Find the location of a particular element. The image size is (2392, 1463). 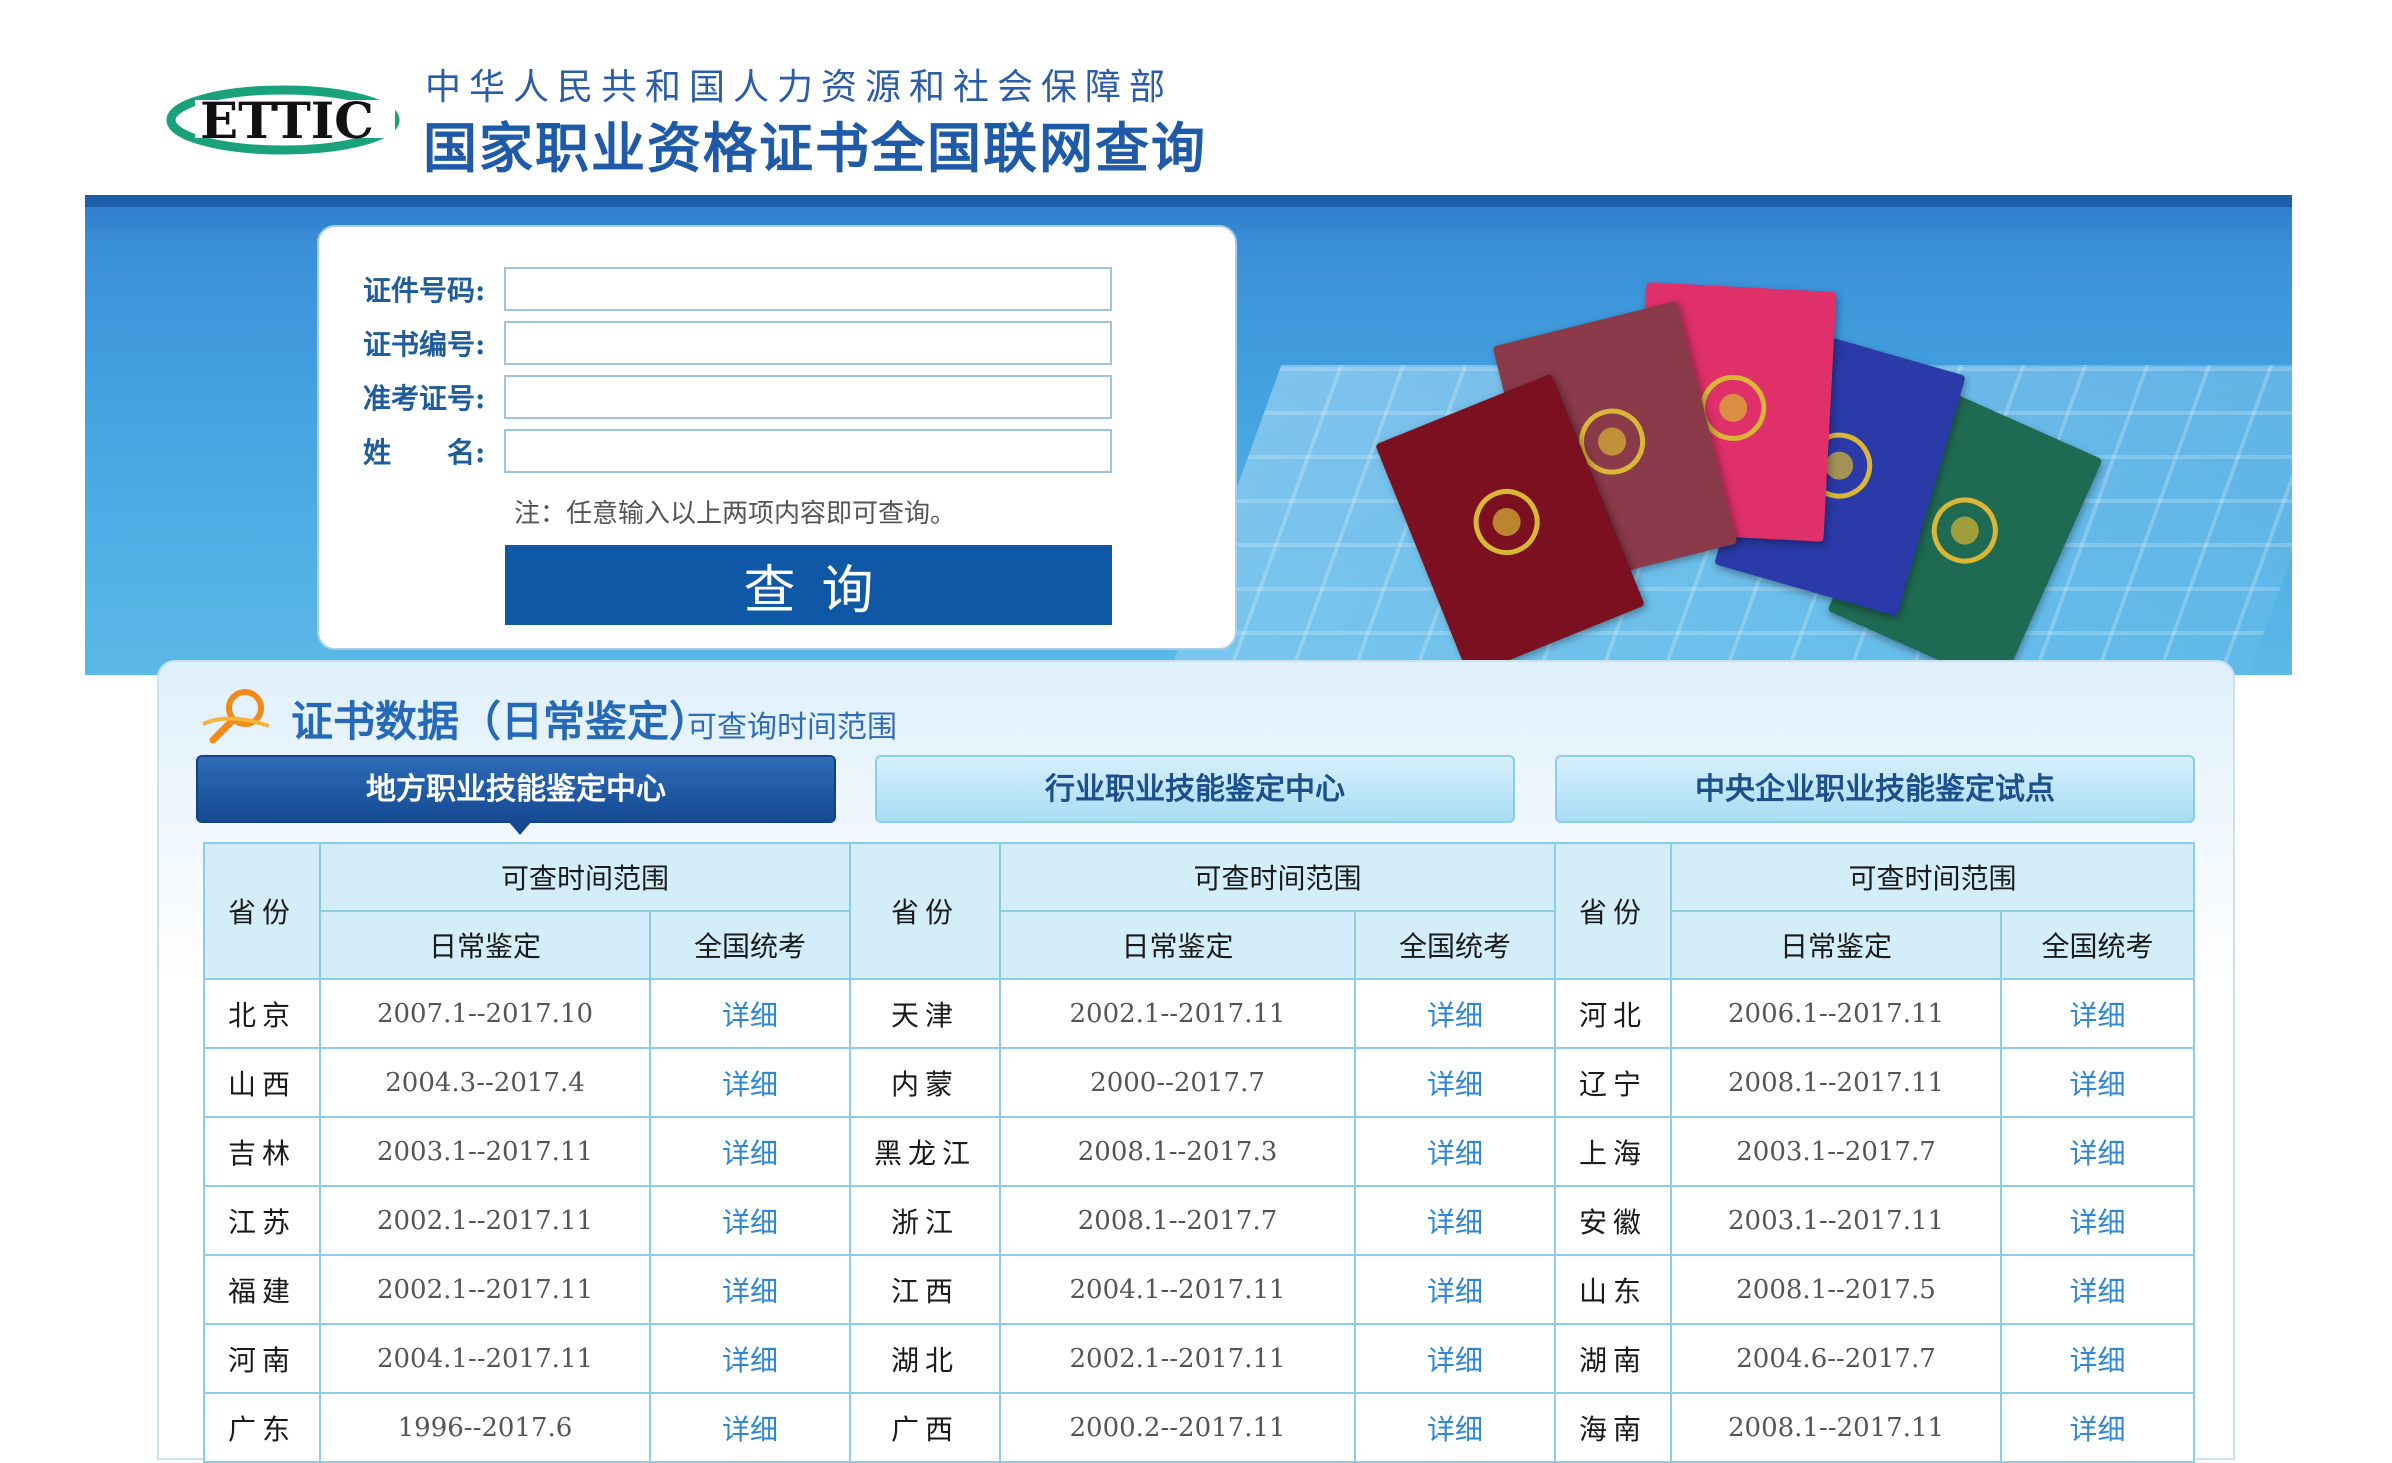

tab-industry-appraisal-centers: 行业职业技能鉴定中心 is located at coordinates (1195, 789).